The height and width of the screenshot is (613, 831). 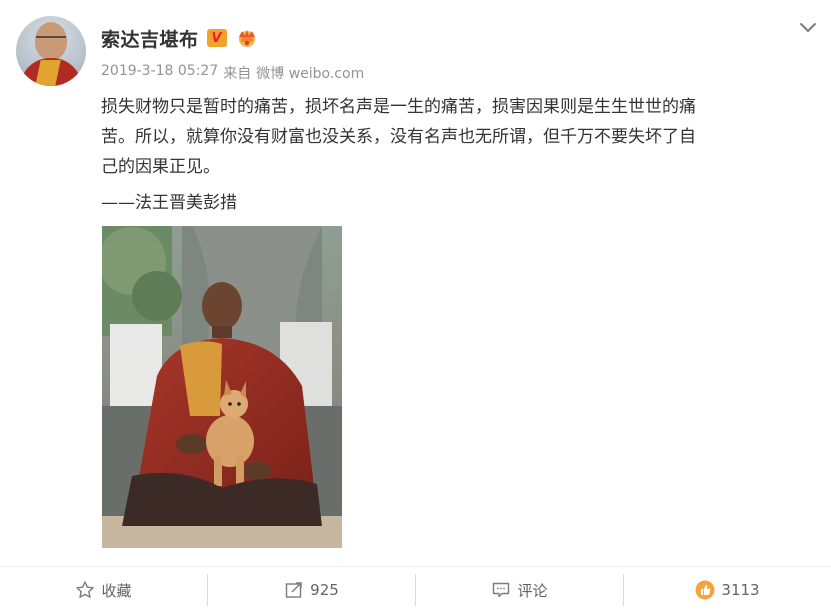 What do you see at coordinates (740, 590) in the screenshot?
I see `like-count: 3113` at bounding box center [740, 590].